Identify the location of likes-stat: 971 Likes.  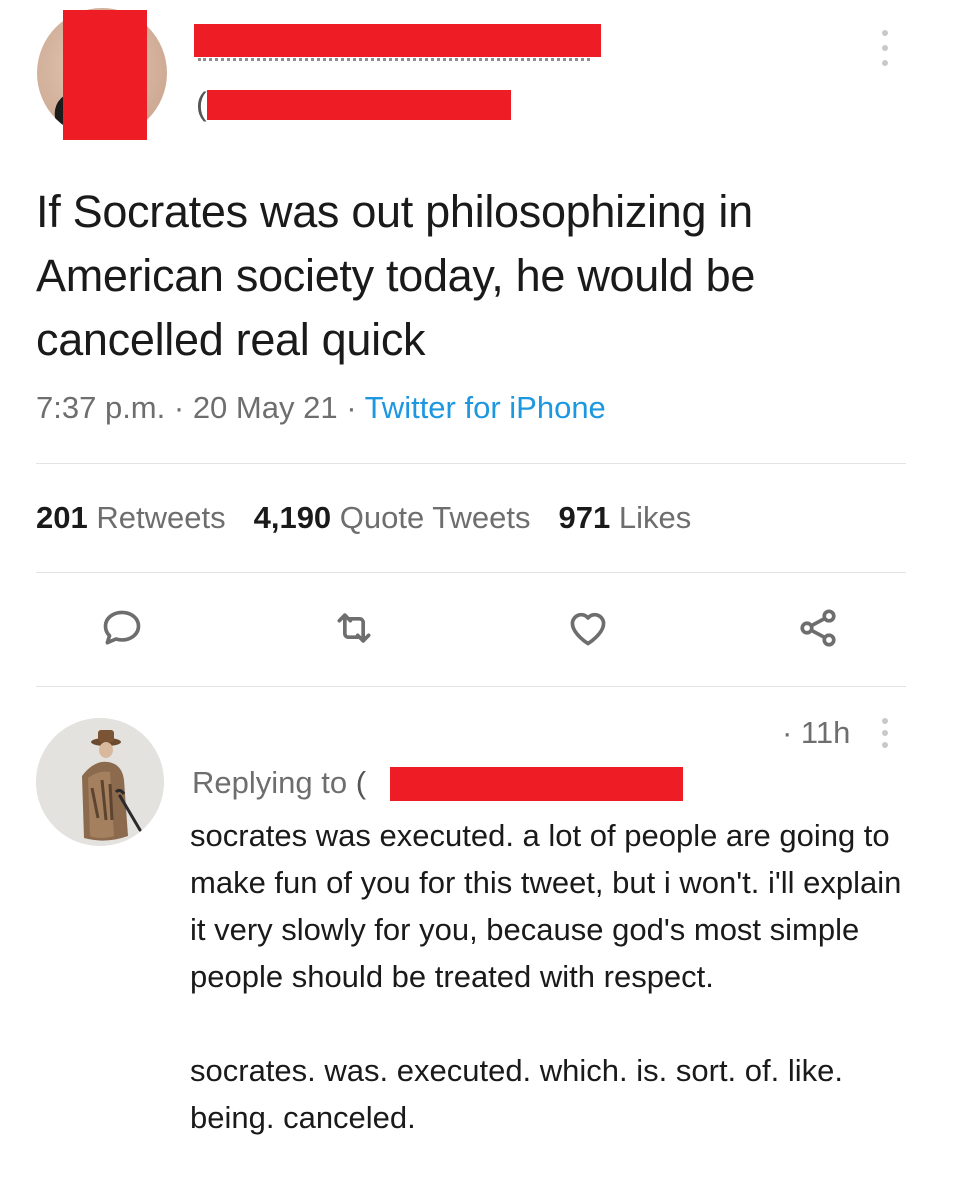
(625, 517).